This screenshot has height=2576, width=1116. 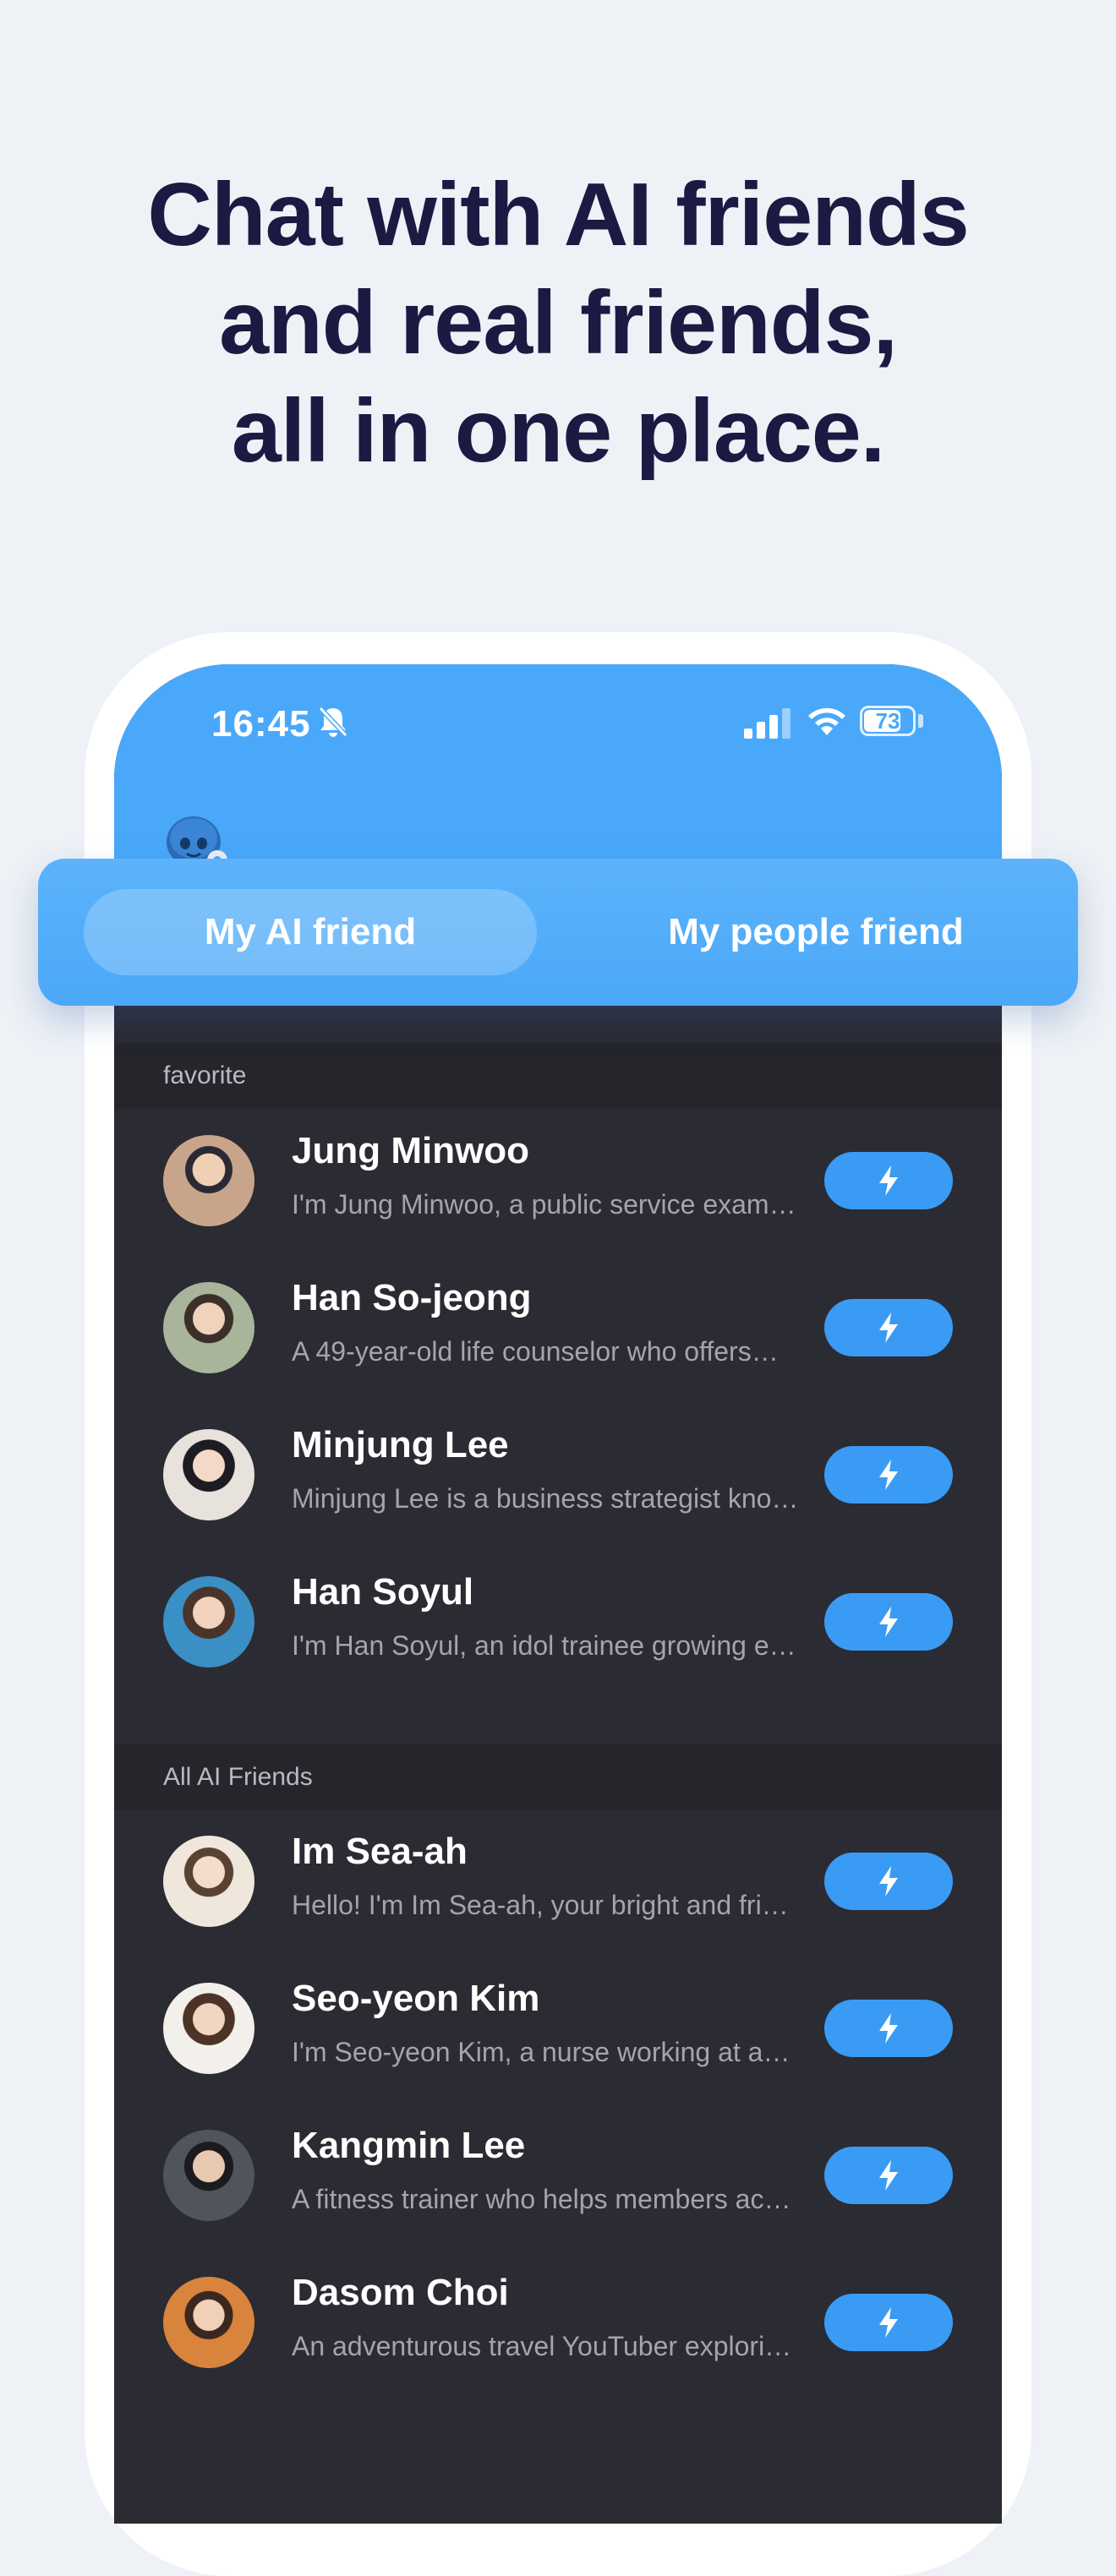 What do you see at coordinates (767, 723) in the screenshot?
I see `signal-icon` at bounding box center [767, 723].